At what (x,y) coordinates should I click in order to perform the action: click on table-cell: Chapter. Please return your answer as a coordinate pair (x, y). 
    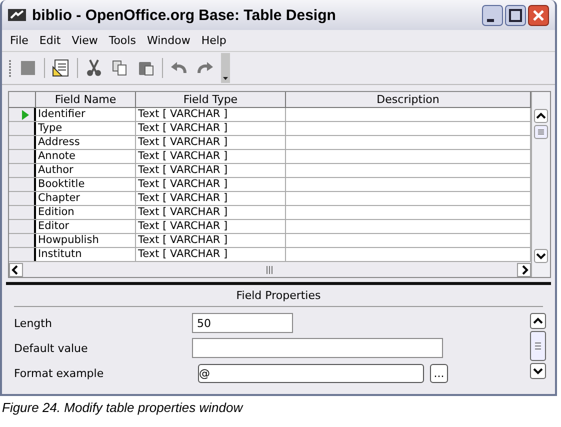
    Looking at the image, I should click on (86, 198).